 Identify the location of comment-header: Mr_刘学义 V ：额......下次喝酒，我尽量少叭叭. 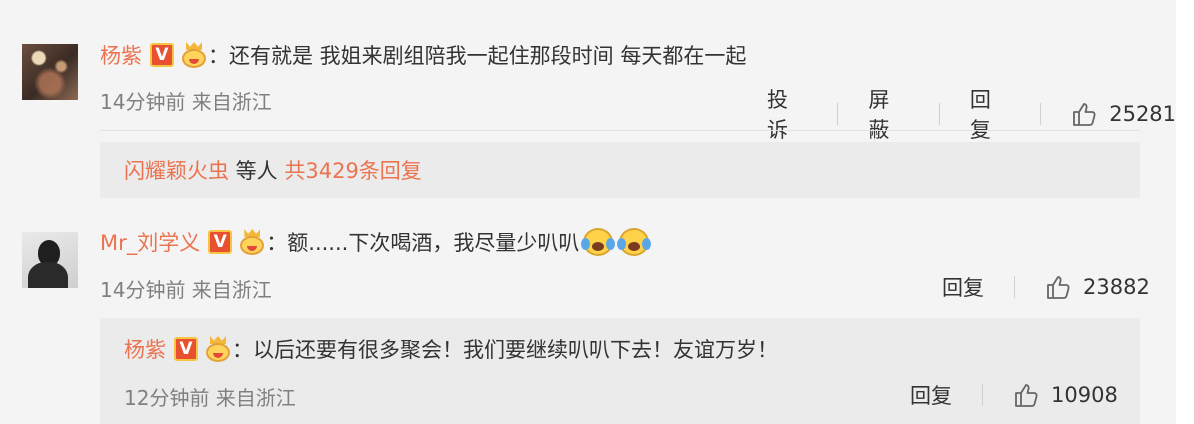
(376, 242).